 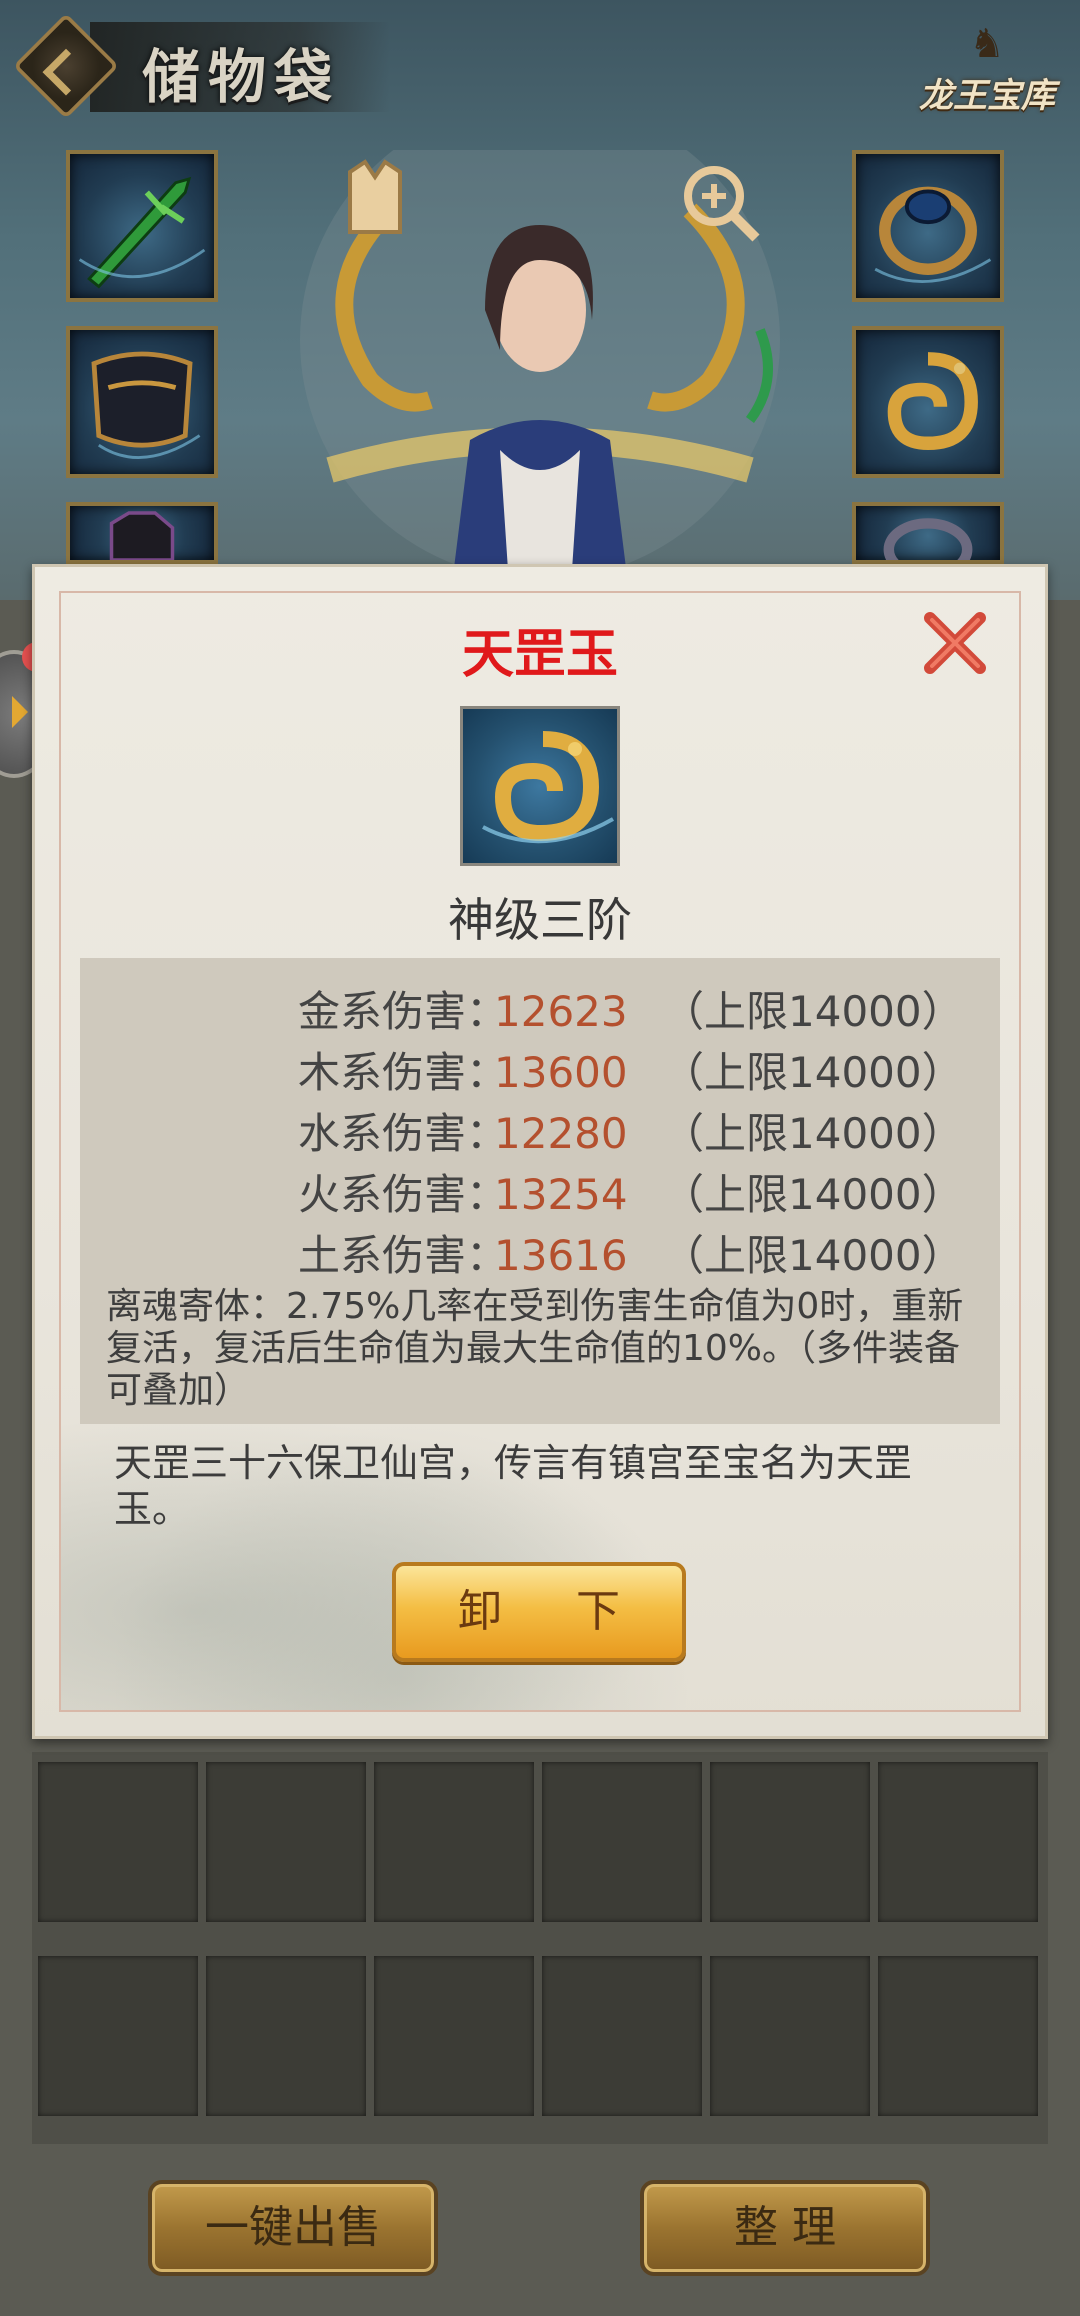 I want to click on stat-row-metal: 金系伤害：12623 （上限14000）, so click(x=631, y=1008).